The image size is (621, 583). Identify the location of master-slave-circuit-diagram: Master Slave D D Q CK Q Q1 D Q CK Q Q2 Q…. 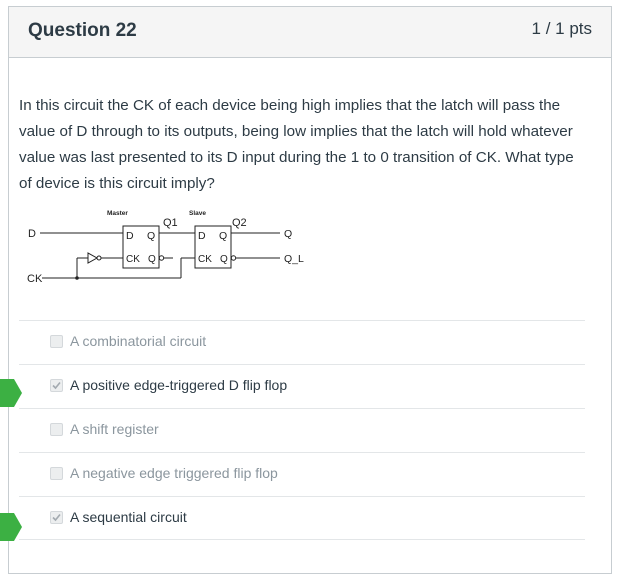
(165, 247).